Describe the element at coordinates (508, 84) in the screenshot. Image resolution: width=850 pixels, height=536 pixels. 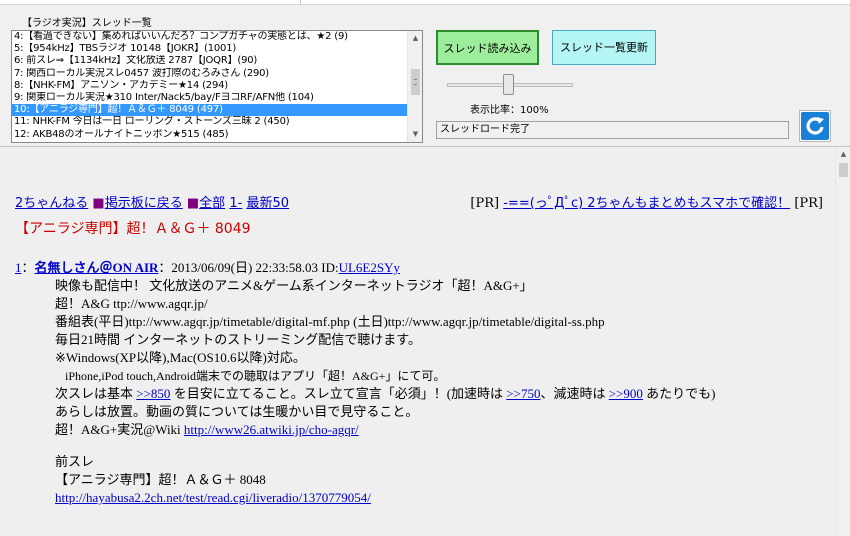
I see `zoom-slider-thumb` at that location.